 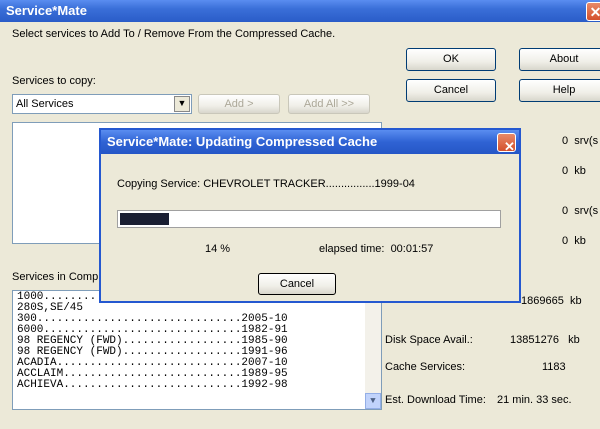 What do you see at coordinates (373, 350) in the screenshot?
I see `list-scrollbar: ▼` at bounding box center [373, 350].